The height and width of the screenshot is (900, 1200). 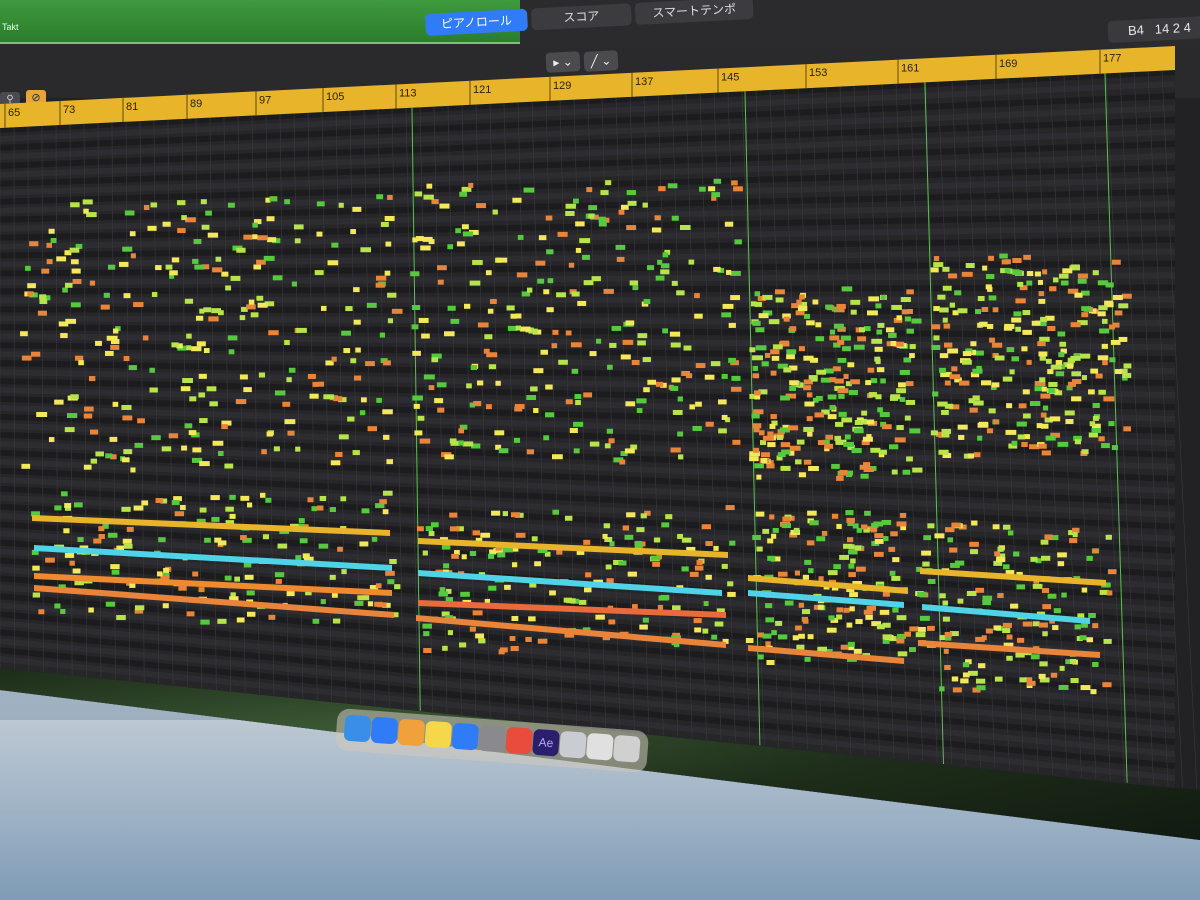 I want to click on photos-icon, so click(x=411, y=732).